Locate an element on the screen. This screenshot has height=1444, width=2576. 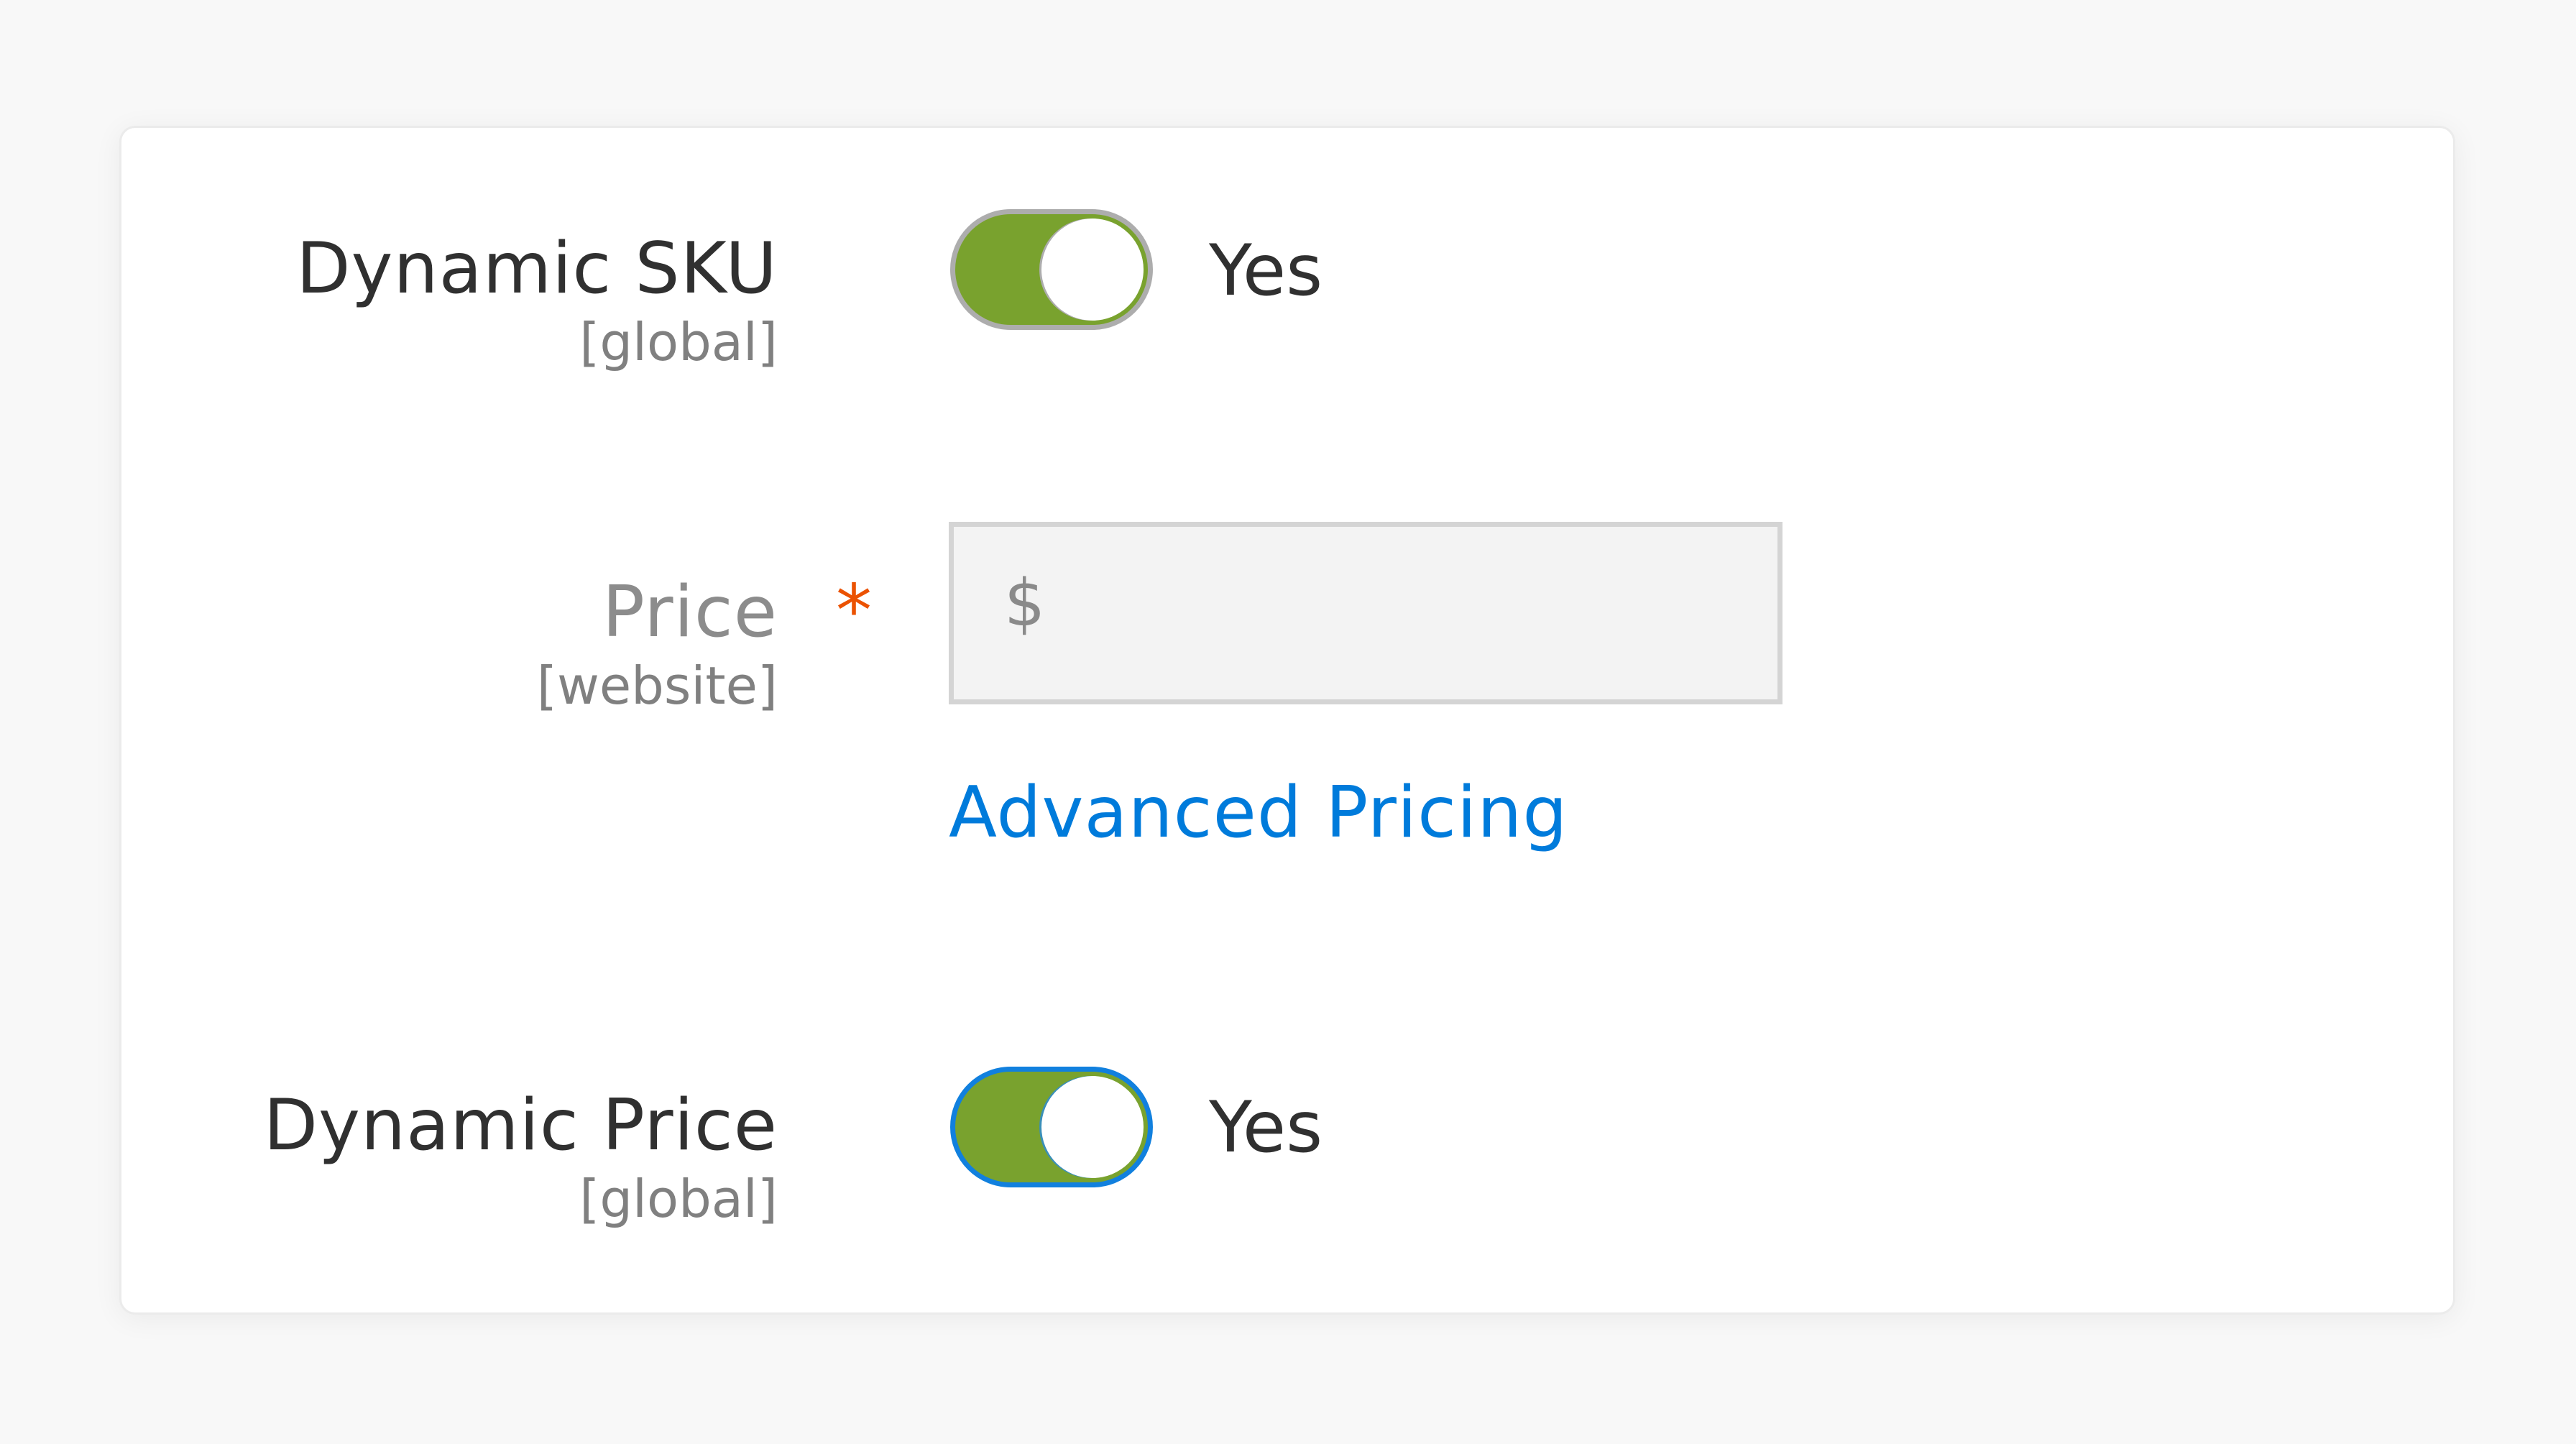
dynamic-price-scope: [global] is located at coordinates (678, 1198).